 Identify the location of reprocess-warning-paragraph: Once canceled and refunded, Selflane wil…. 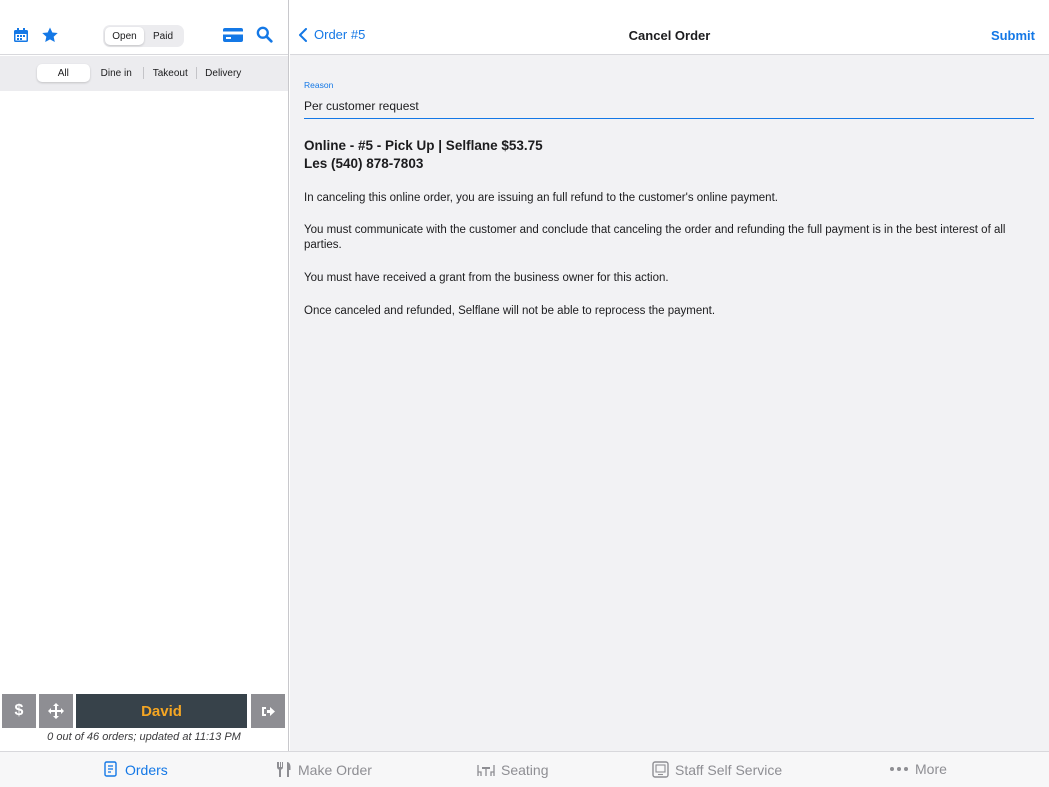
(510, 311).